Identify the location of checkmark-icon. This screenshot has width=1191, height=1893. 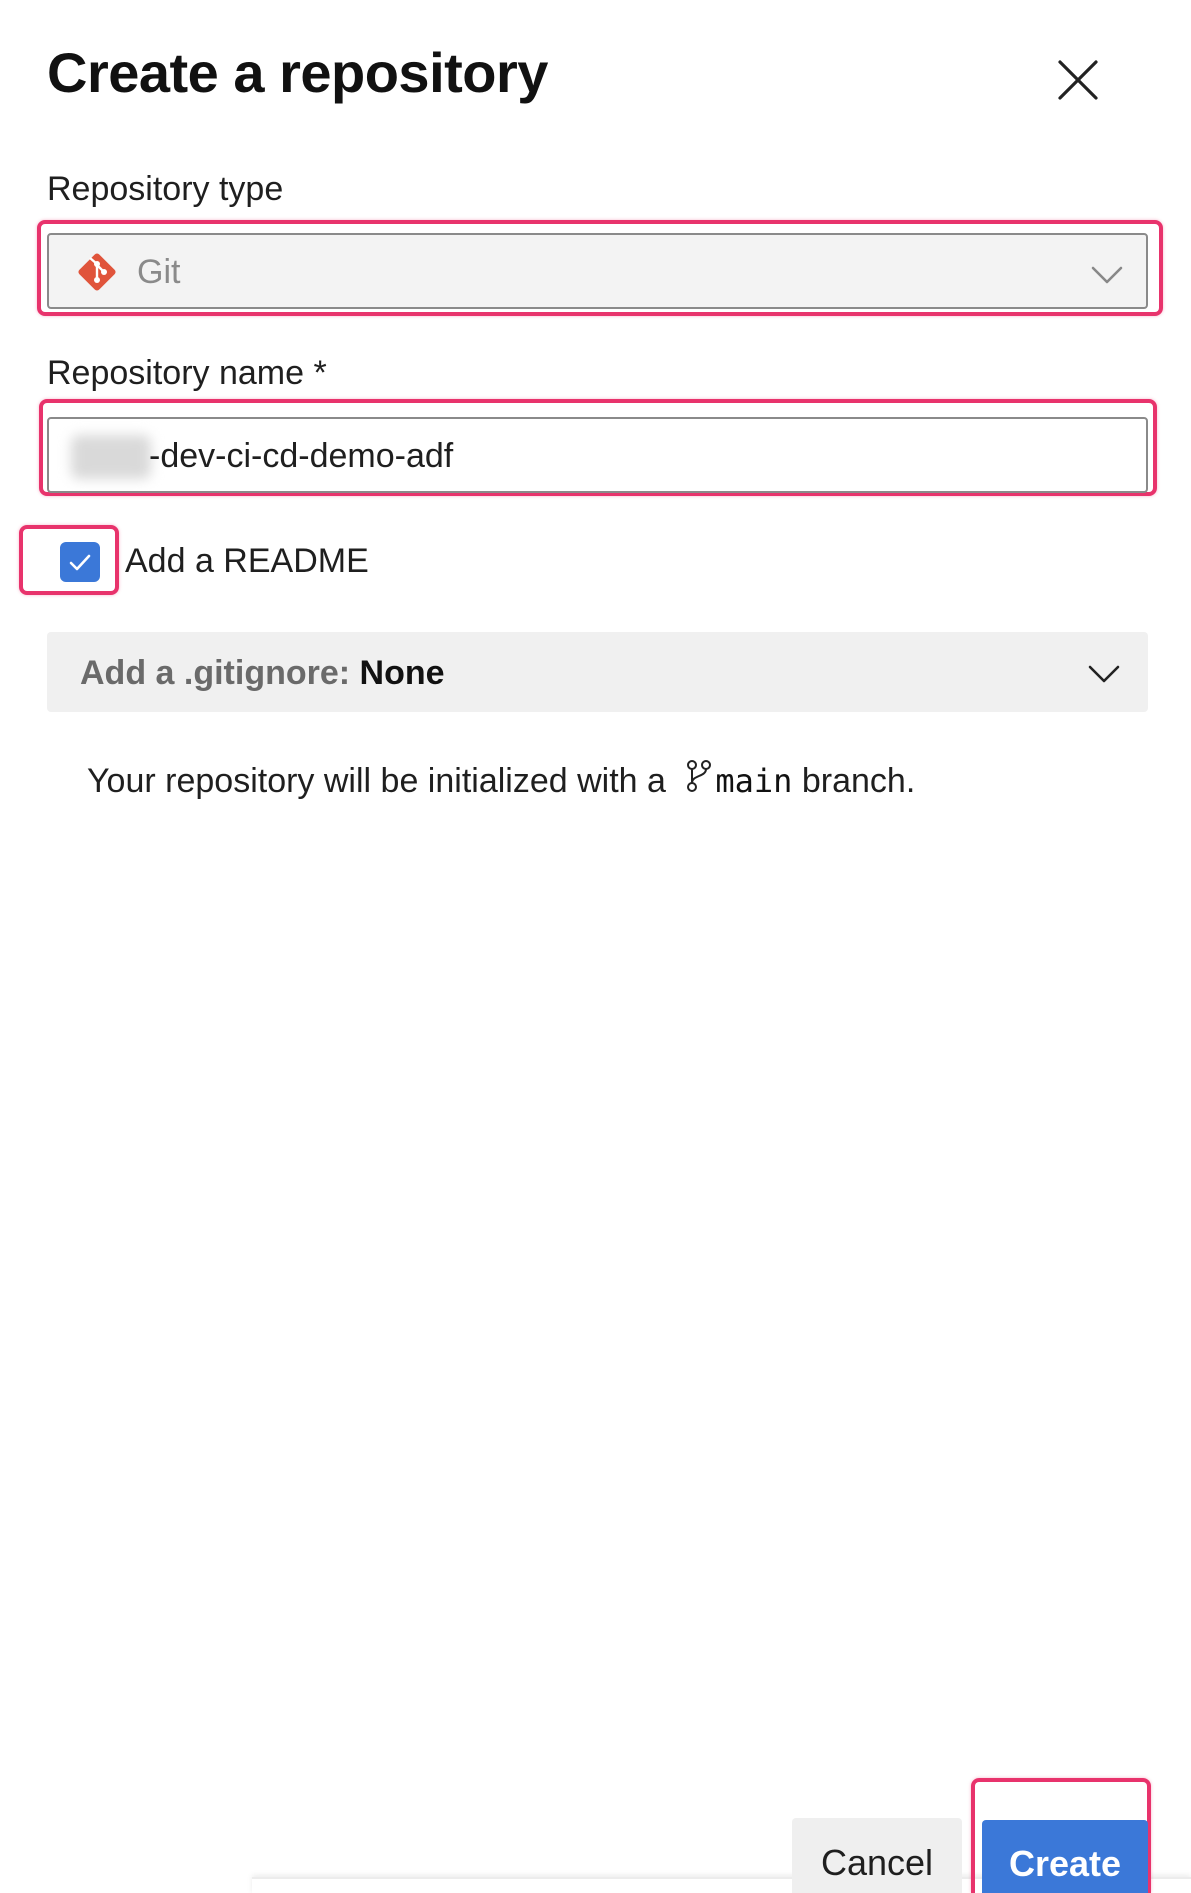
(80, 562).